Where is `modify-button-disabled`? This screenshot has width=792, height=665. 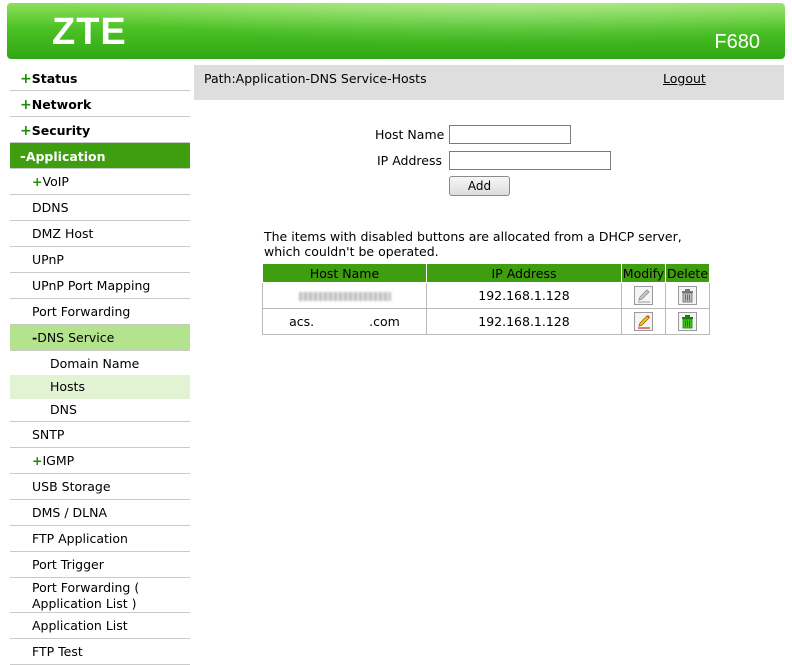
modify-button-disabled is located at coordinates (643, 295).